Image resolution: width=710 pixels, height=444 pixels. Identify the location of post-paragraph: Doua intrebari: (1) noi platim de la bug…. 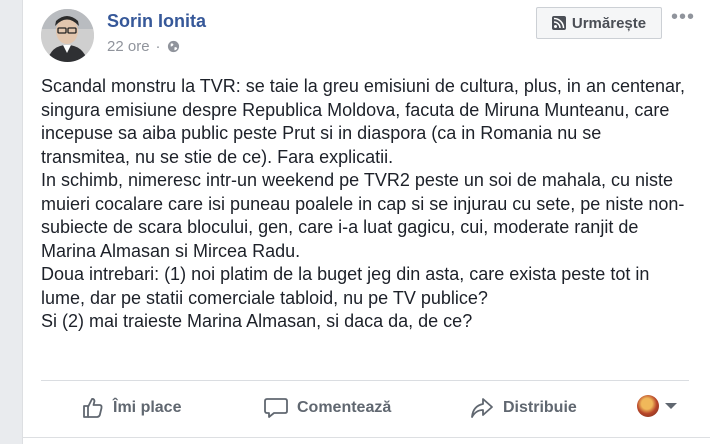
(345, 286).